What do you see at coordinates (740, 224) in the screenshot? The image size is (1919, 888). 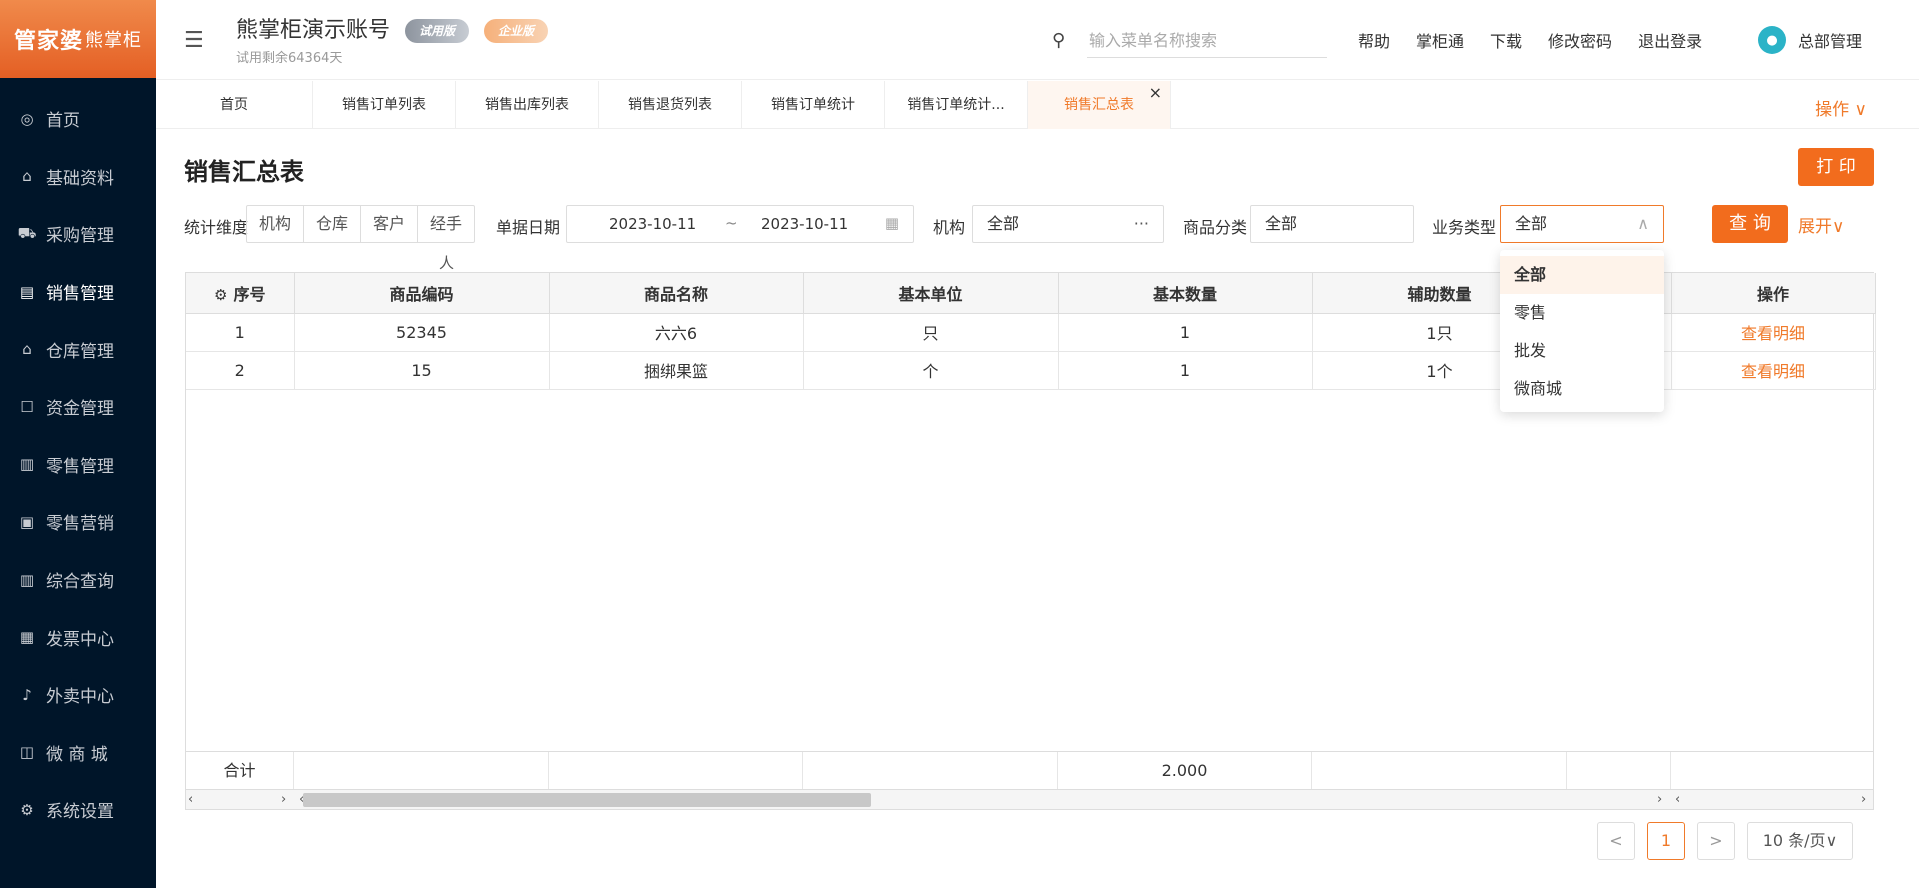 I see `date-range-picker: 2023-10-11 ~ 2023-10-11 ▦` at bounding box center [740, 224].